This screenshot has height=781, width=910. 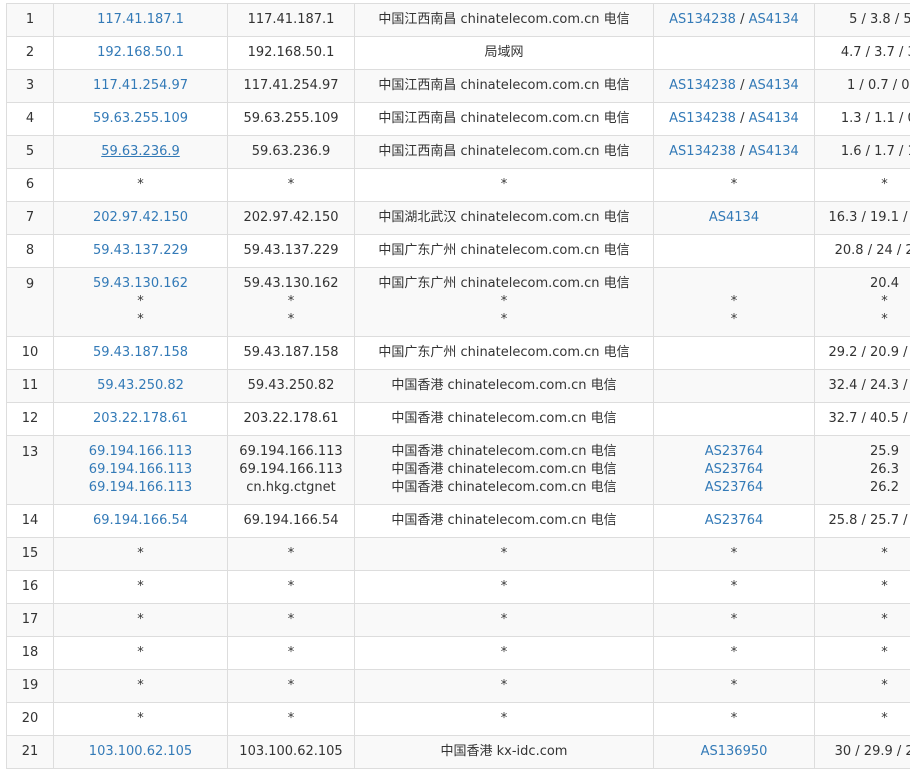 What do you see at coordinates (30, 386) in the screenshot?
I see `hop-number: 11` at bounding box center [30, 386].